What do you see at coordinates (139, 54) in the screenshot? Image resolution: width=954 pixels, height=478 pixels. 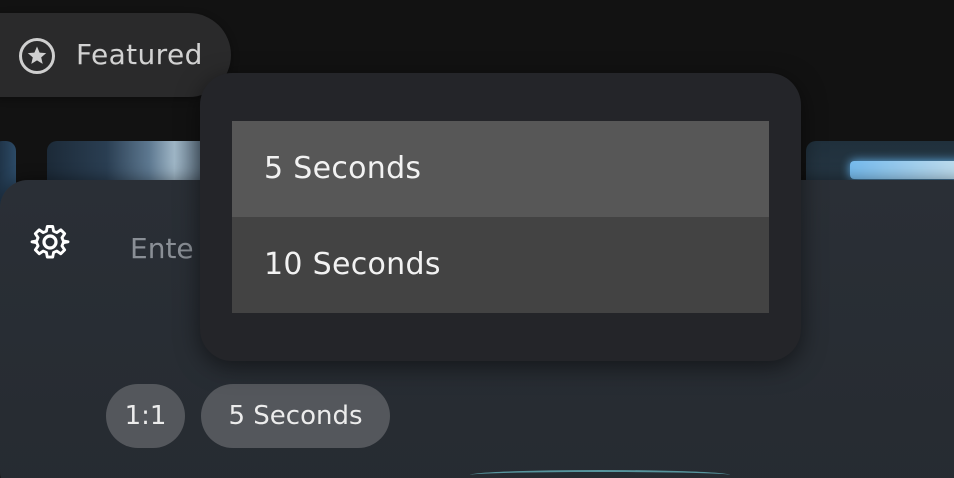 I see `featured-label: Featured` at bounding box center [139, 54].